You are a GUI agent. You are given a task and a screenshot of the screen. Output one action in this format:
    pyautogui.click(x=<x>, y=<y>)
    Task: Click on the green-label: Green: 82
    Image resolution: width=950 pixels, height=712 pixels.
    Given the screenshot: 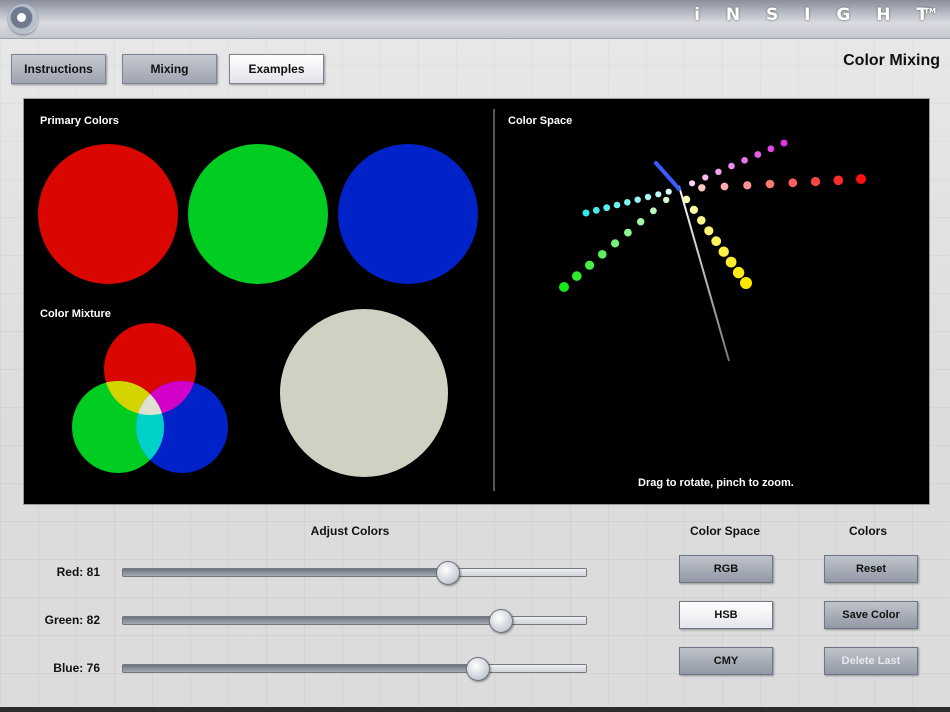 What is the action you would take?
    pyautogui.click(x=72, y=620)
    